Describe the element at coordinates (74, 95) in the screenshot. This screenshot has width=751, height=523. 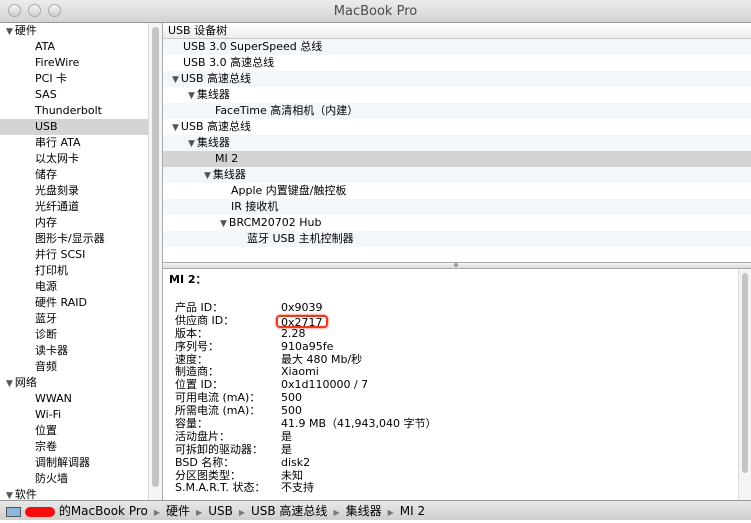
I see `sidebar-item: SAS` at that location.